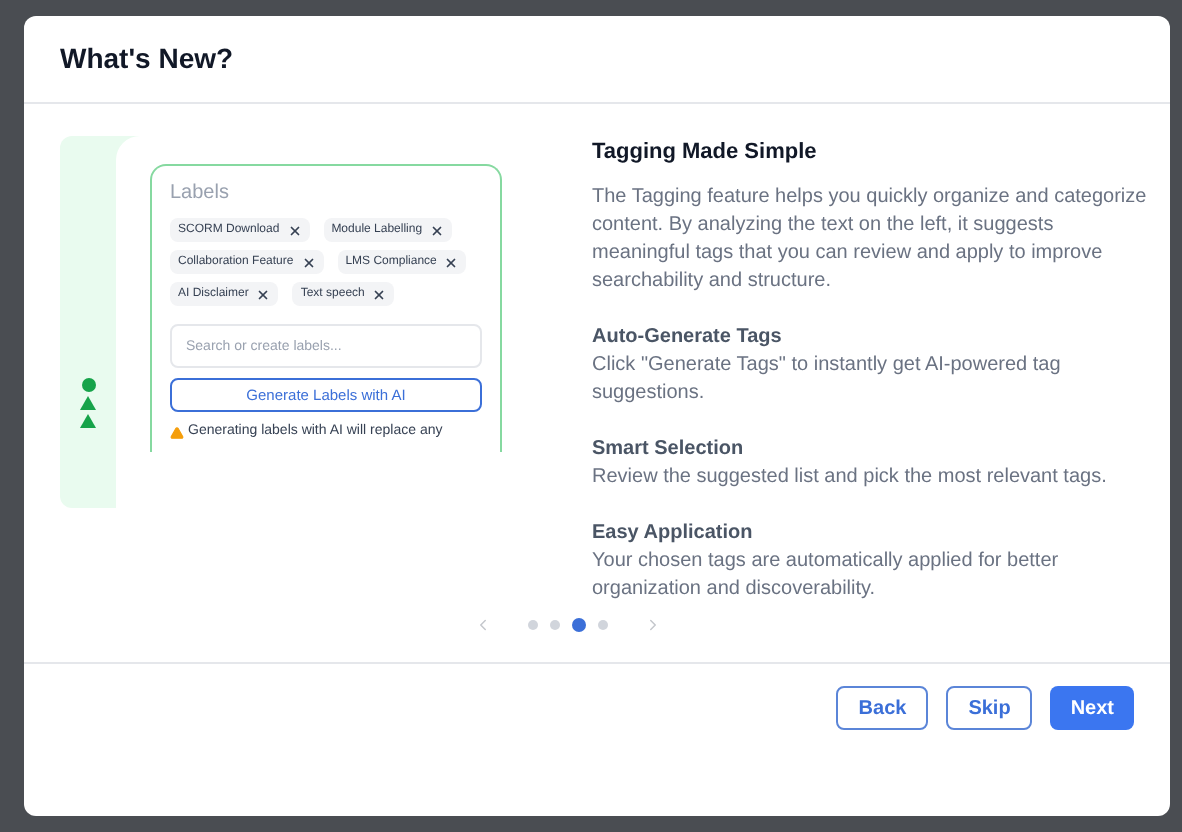 Image resolution: width=1182 pixels, height=832 pixels. I want to click on article-title: Tagging Made Simple, so click(705, 152).